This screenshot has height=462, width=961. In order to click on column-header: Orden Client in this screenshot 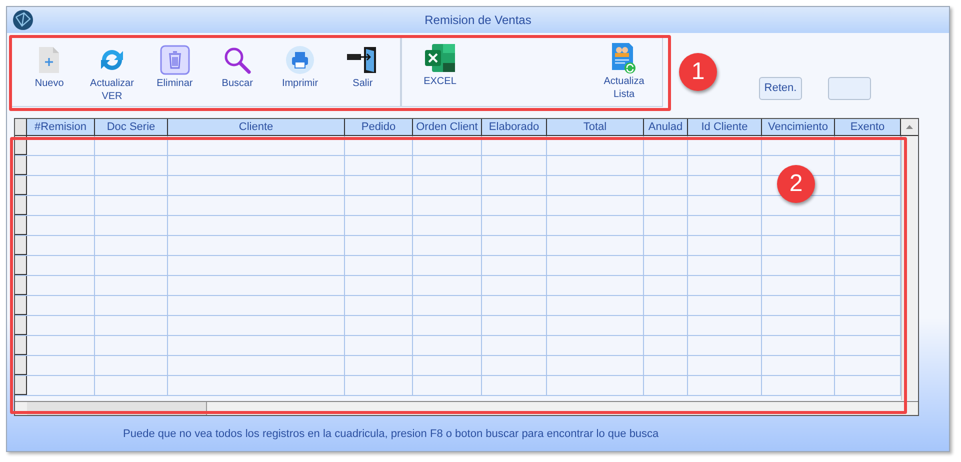, I will do `click(447, 127)`.